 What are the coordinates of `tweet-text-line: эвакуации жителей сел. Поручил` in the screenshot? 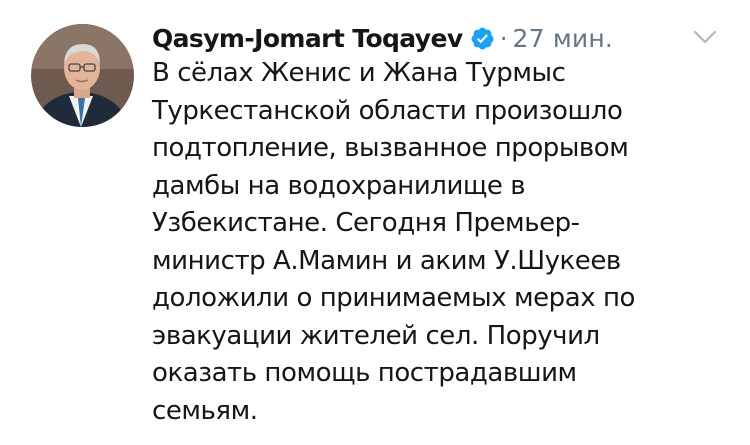 It's located at (376, 335).